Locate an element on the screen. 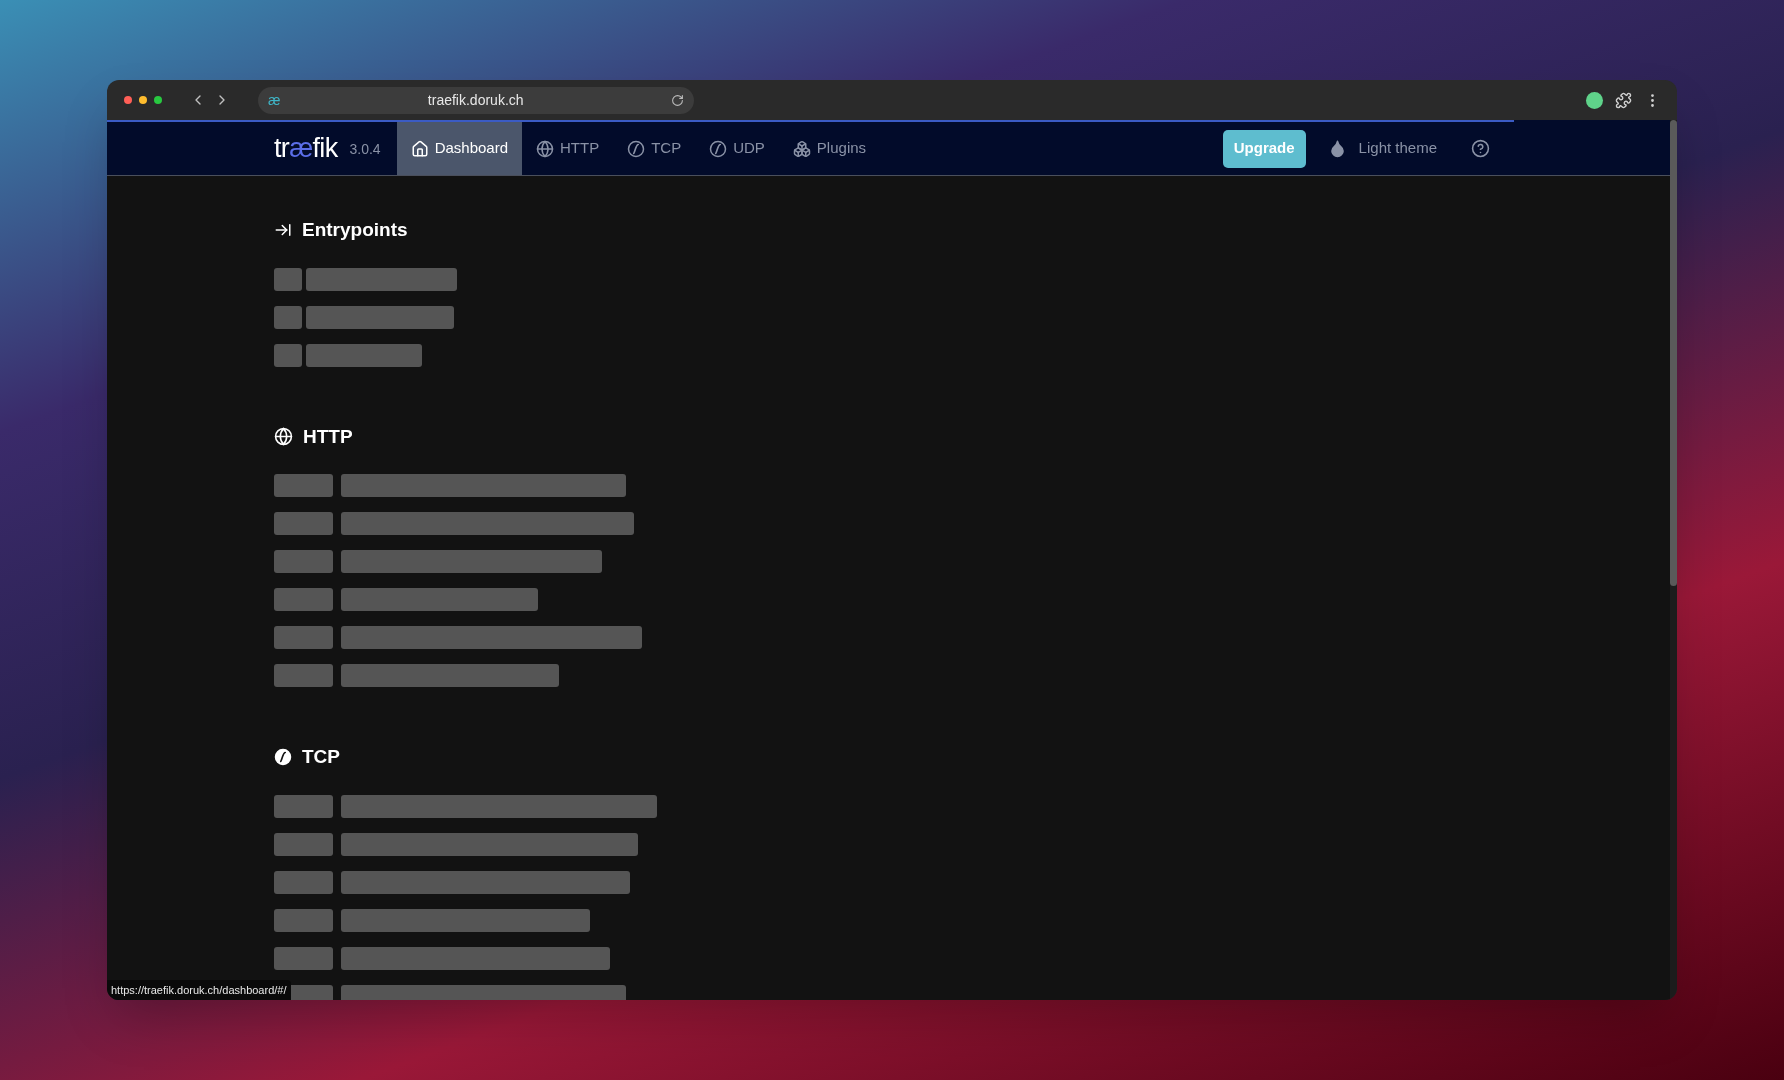 This screenshot has height=1080, width=1784. reload-icon is located at coordinates (677, 100).